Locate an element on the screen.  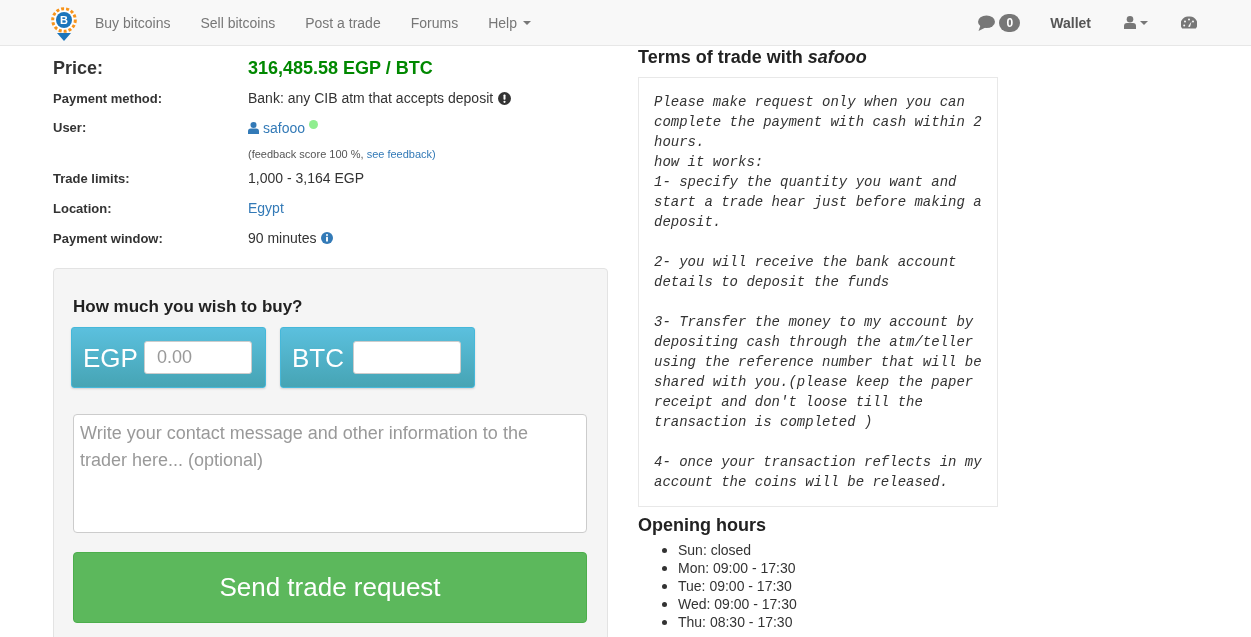
nav-link: Post a trade is located at coordinates (343, 22).